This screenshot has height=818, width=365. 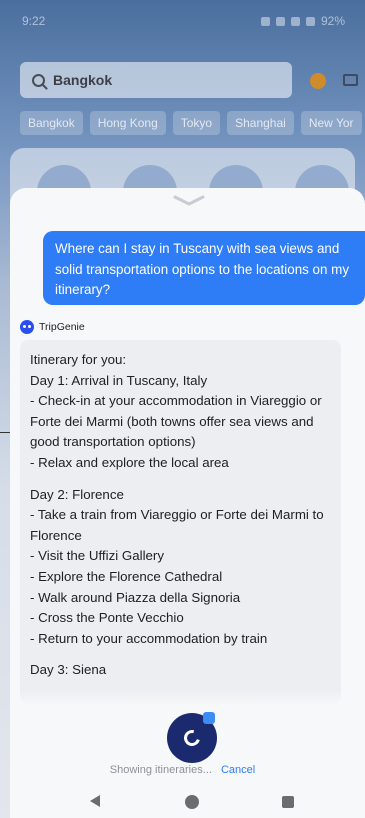 What do you see at coordinates (156, 80) in the screenshot?
I see `search-bar: Bangkok` at bounding box center [156, 80].